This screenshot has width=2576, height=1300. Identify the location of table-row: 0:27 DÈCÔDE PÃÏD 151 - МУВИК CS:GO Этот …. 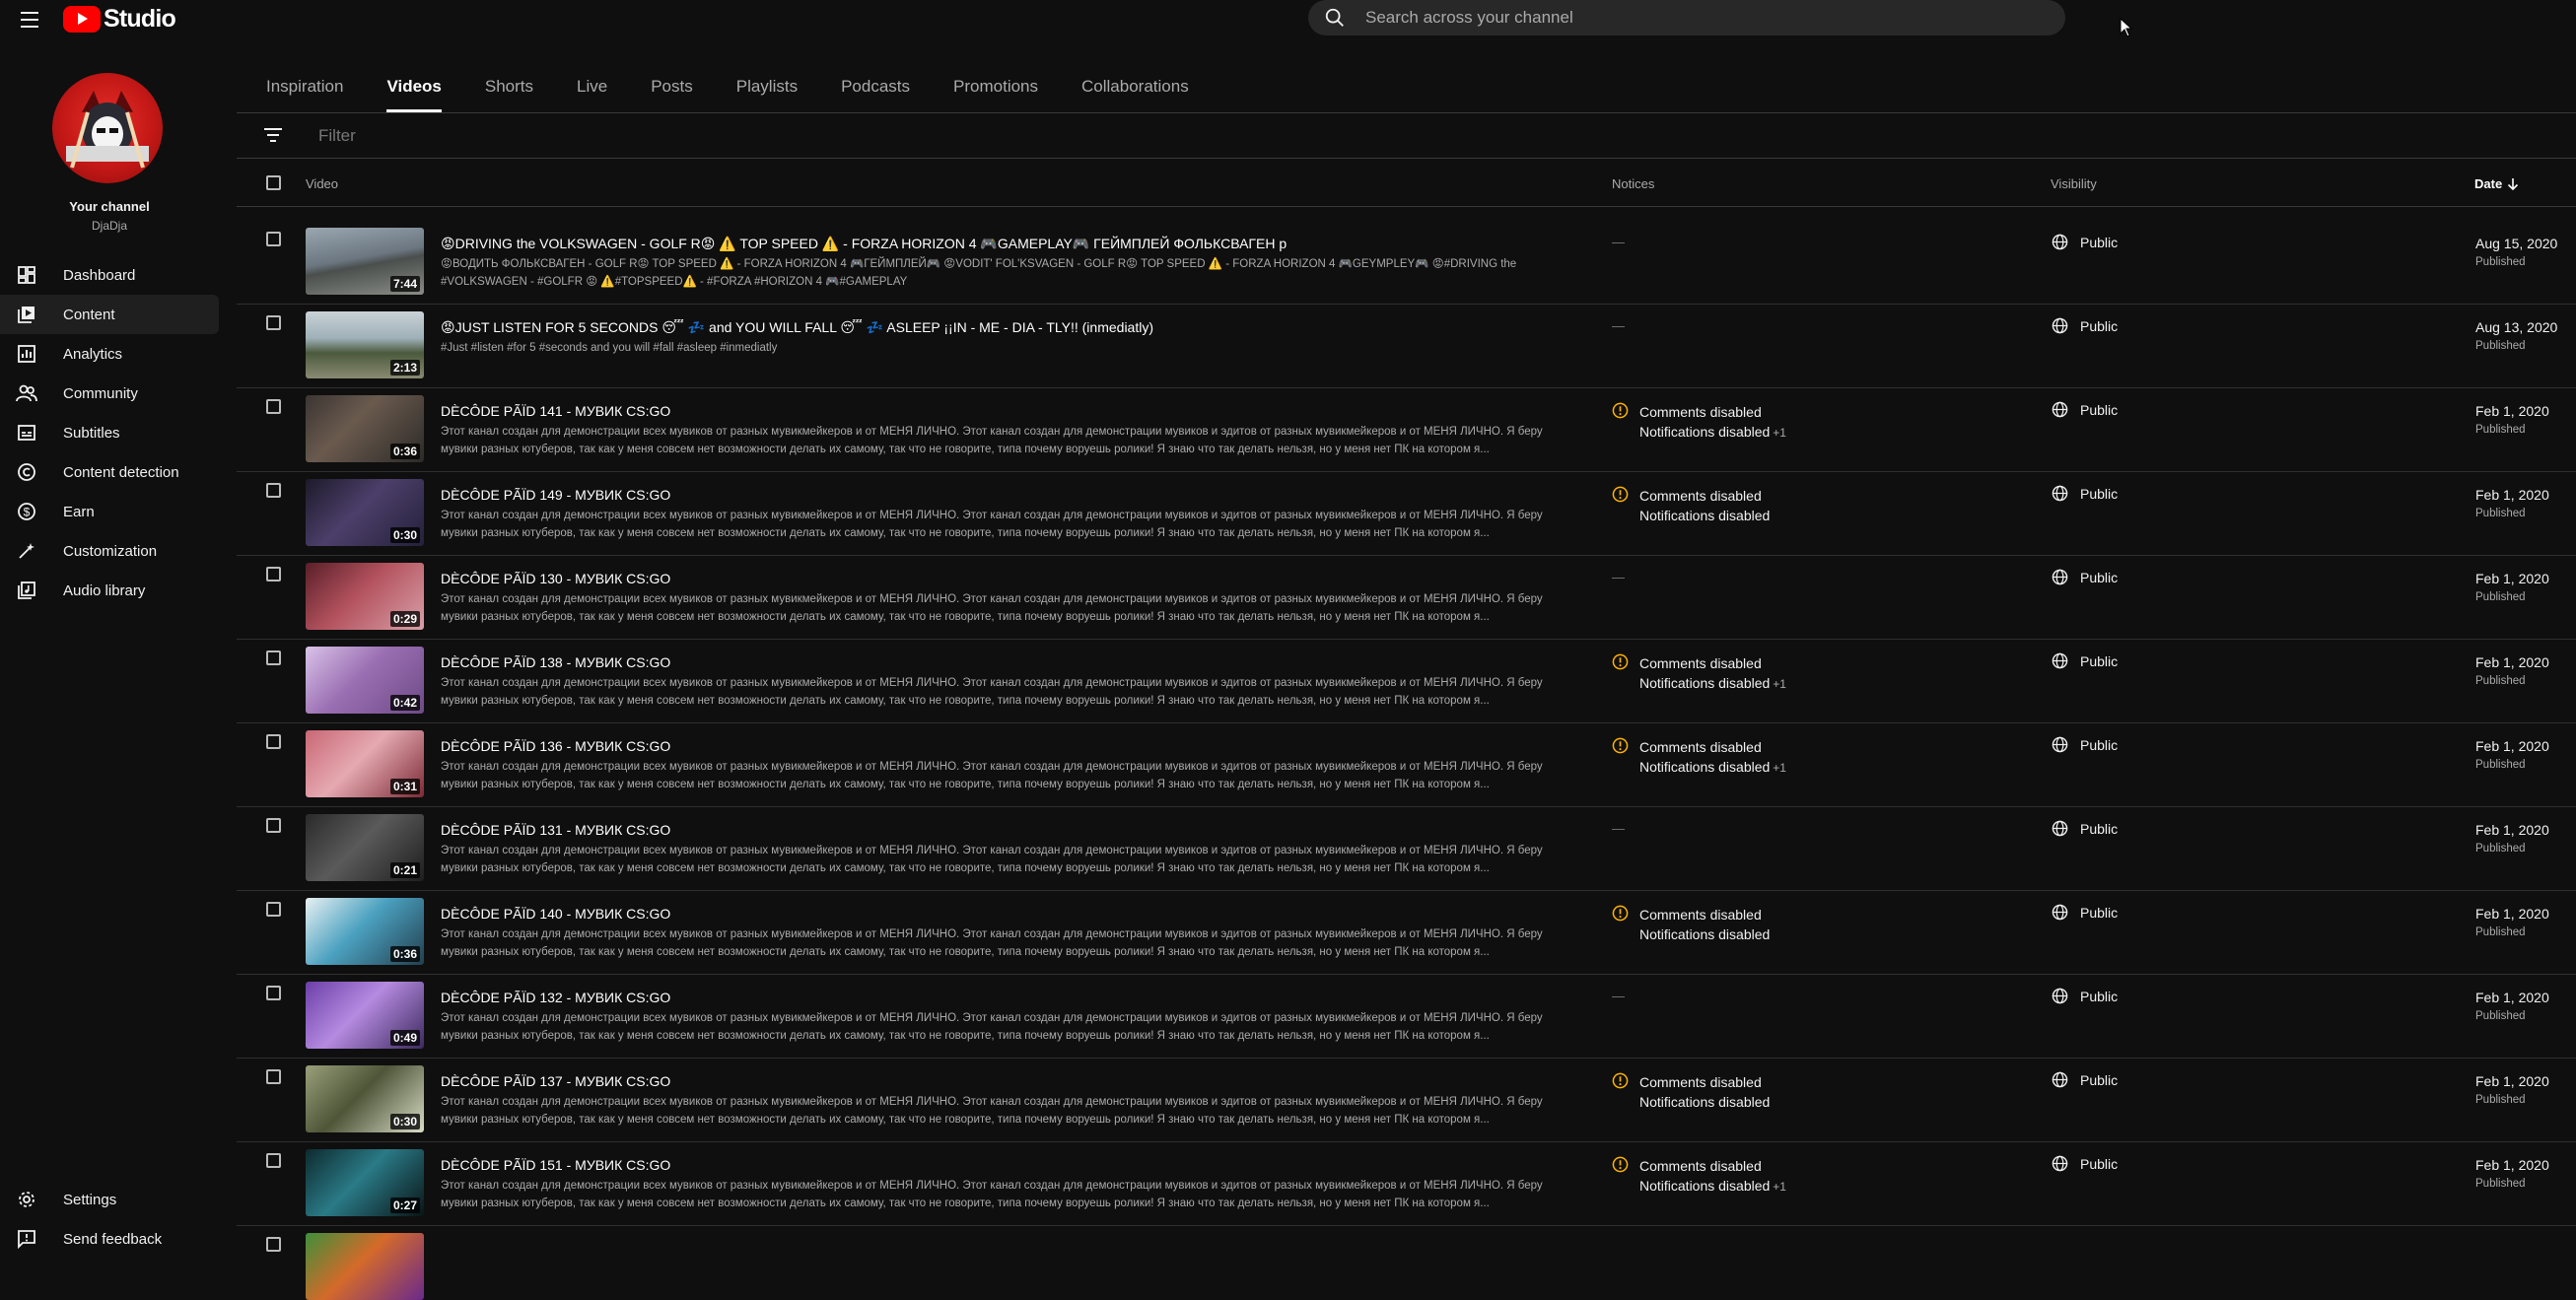
(1406, 1184).